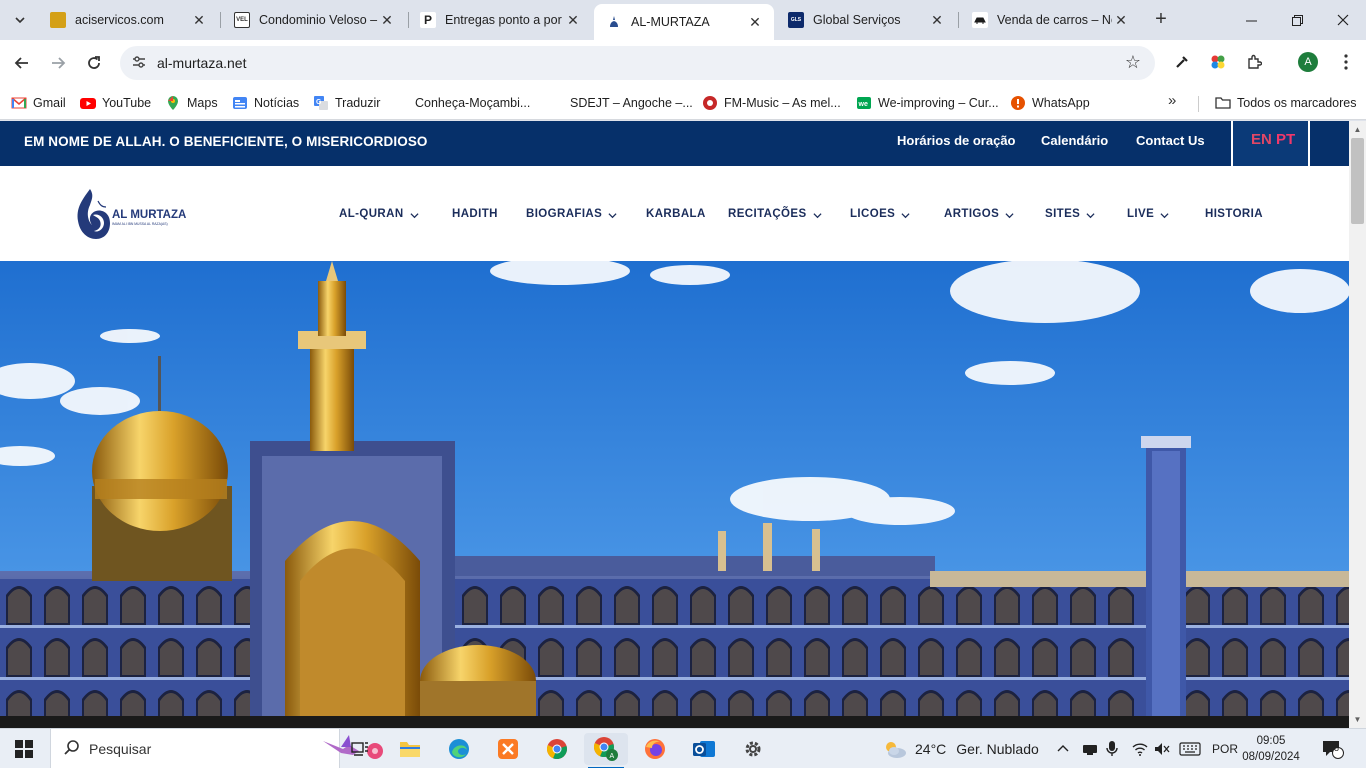 This screenshot has height=768, width=1366. What do you see at coordinates (880, 214) in the screenshot?
I see `nav-licoes: LICOES` at bounding box center [880, 214].